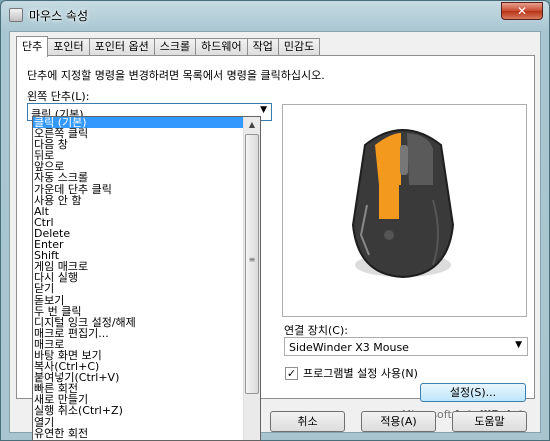  I want to click on tab-tasks: 작업, so click(262, 47).